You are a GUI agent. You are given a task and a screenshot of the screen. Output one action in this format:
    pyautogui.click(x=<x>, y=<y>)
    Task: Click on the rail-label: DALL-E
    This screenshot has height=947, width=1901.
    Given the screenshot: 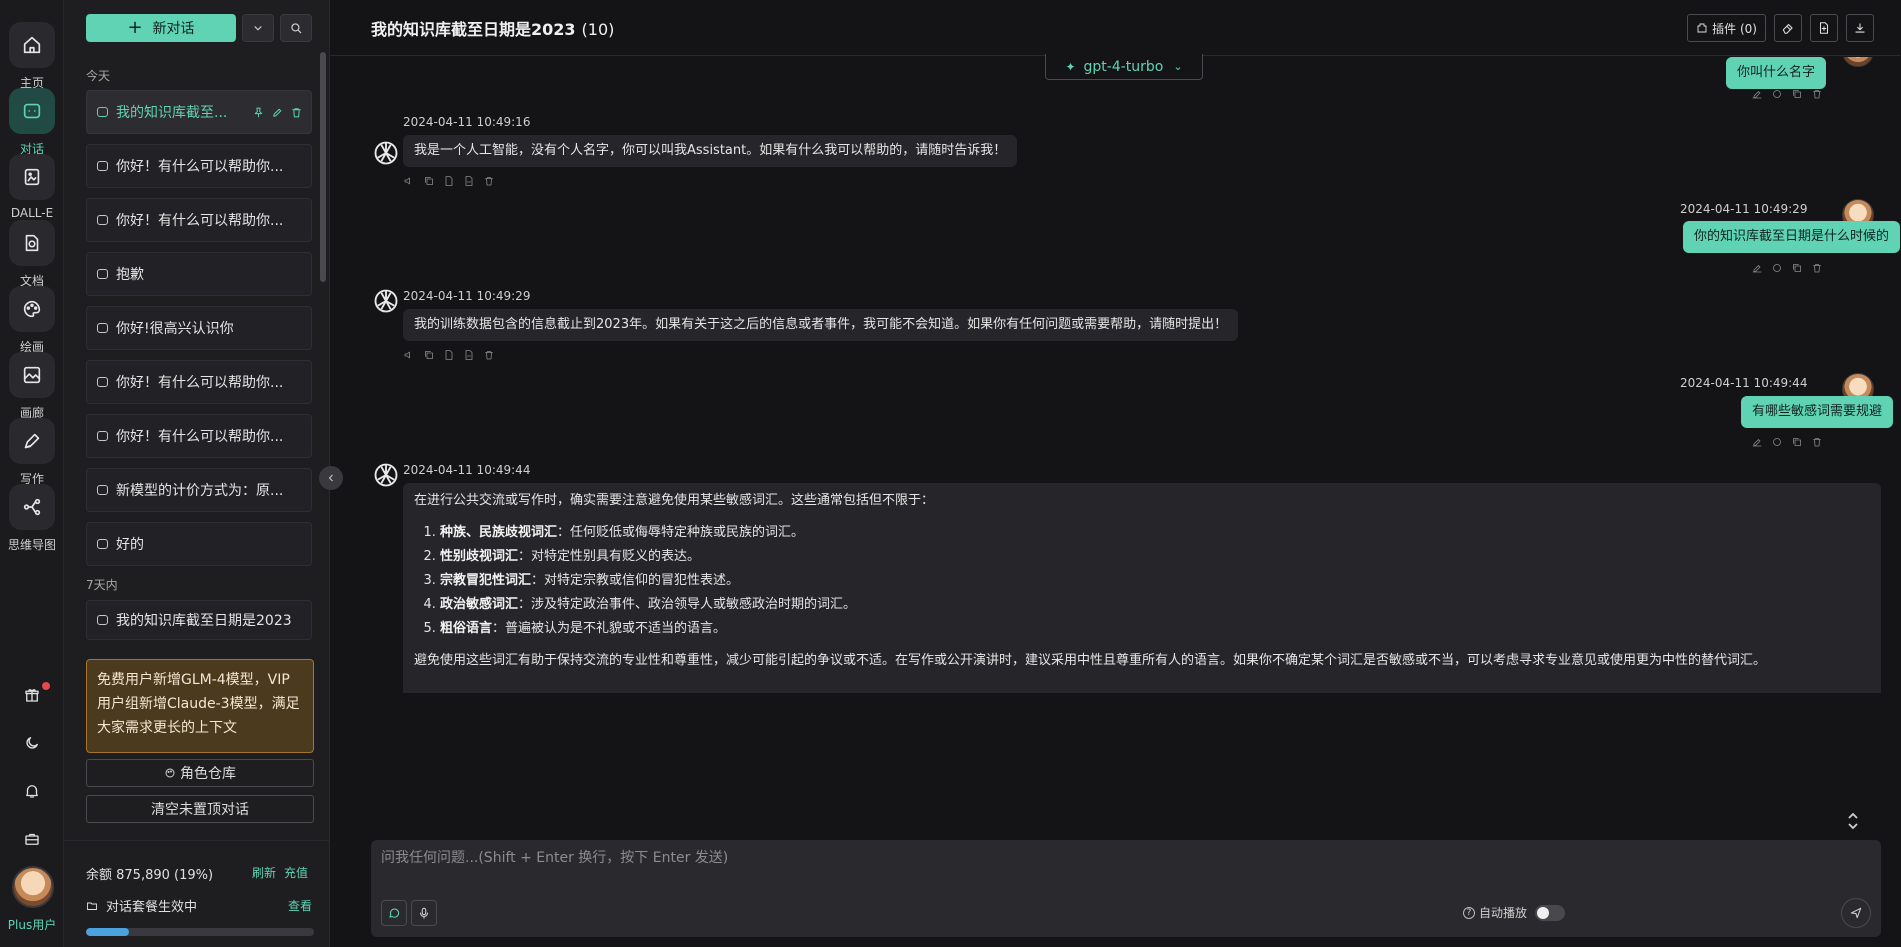 What is the action you would take?
    pyautogui.click(x=32, y=213)
    